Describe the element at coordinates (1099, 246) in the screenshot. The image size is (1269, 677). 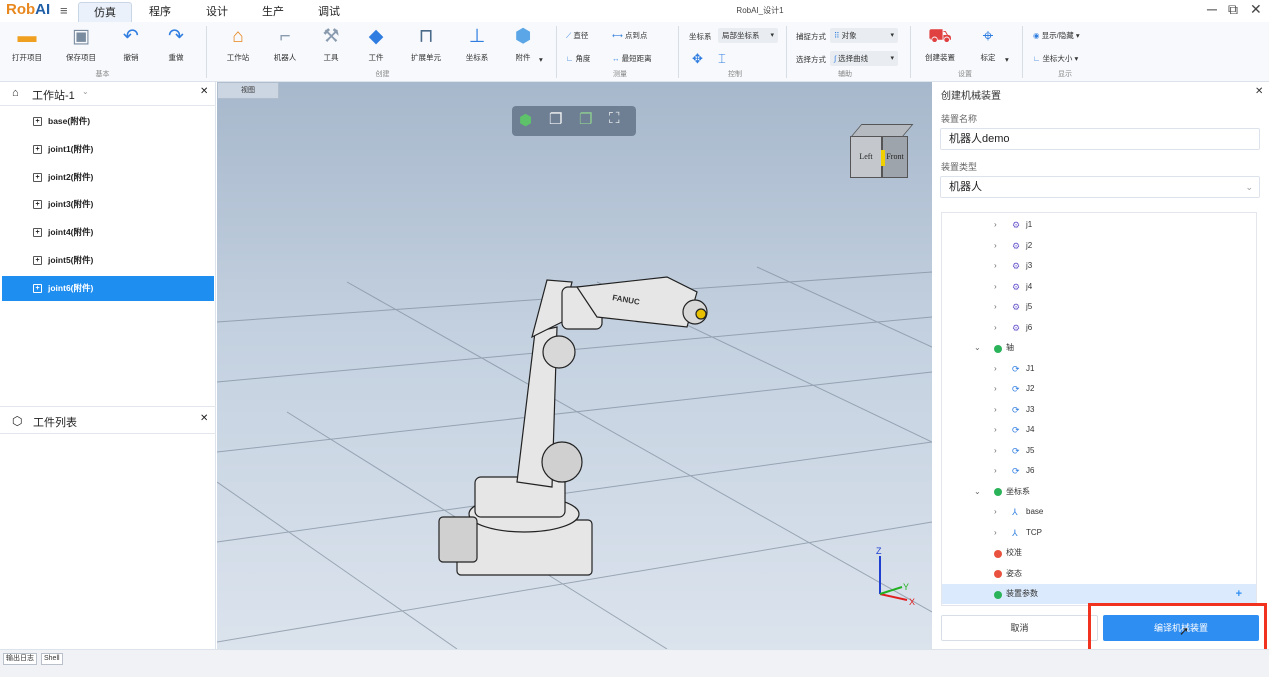
I see `device-tree-row: › ⚙ j2` at that location.